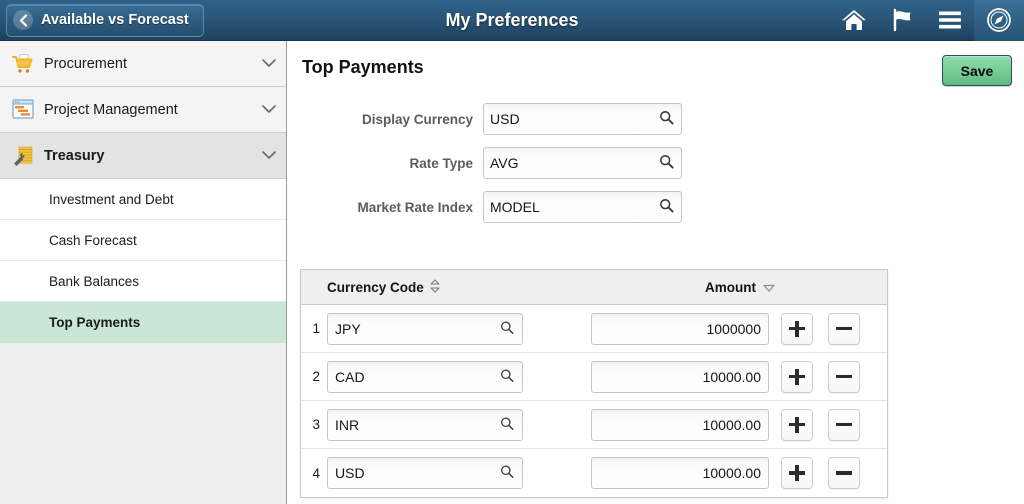 This screenshot has height=504, width=1024. I want to click on market-rate-index-input: MODEL, so click(582, 207).